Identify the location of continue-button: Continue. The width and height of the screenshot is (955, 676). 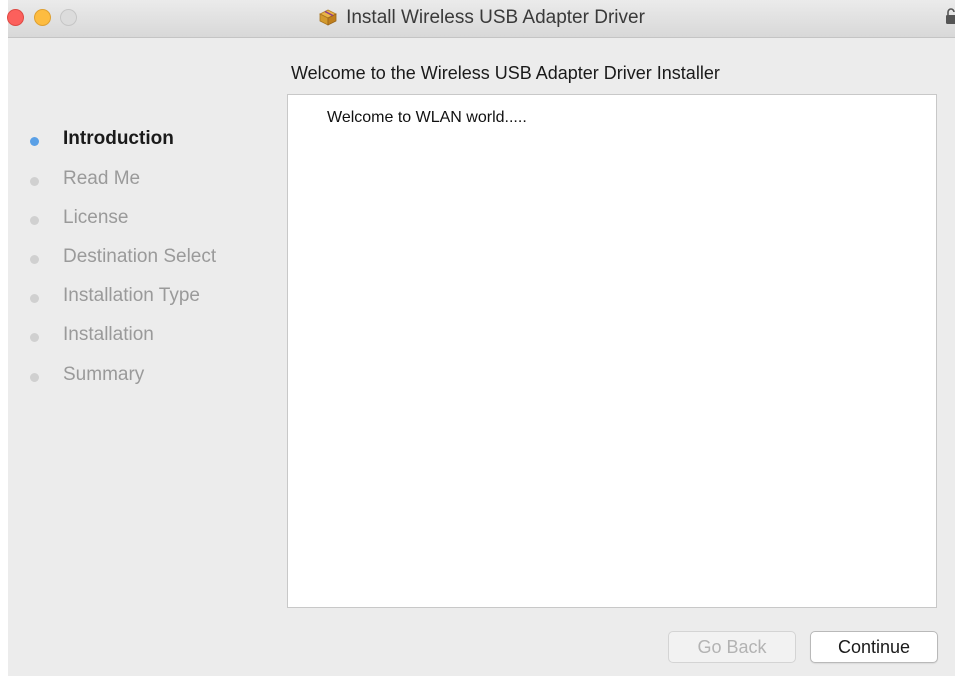
(874, 647).